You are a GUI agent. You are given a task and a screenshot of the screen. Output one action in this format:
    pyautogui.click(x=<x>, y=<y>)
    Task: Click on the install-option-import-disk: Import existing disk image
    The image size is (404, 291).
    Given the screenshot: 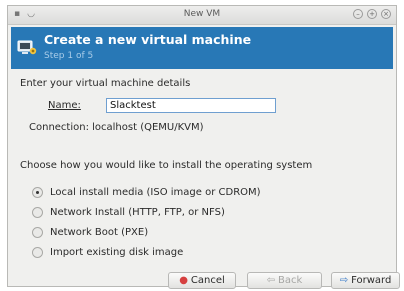 What is the action you would take?
    pyautogui.click(x=146, y=252)
    